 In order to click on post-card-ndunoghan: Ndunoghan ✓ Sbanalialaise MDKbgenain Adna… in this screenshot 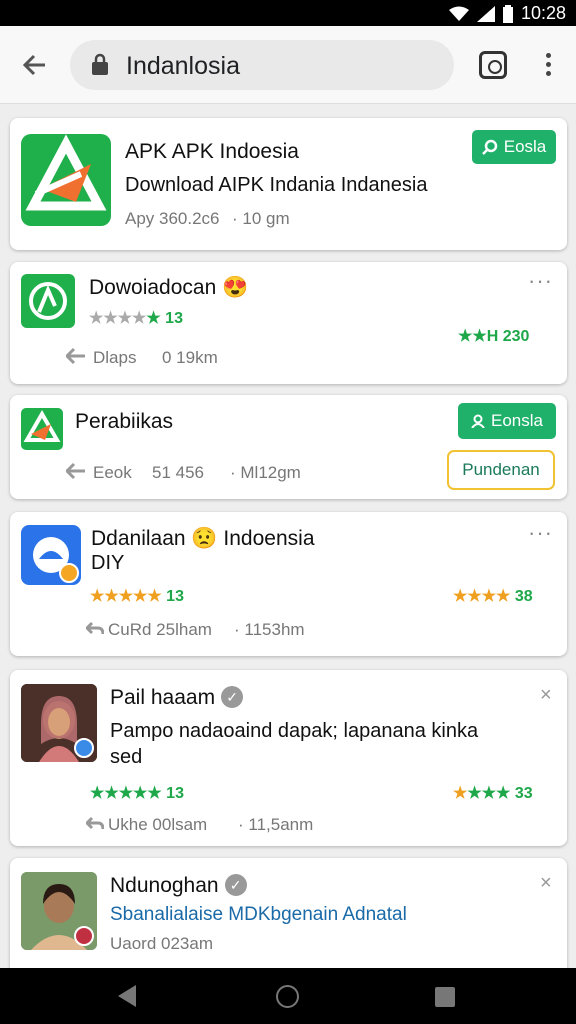, I will do `click(288, 913)`.